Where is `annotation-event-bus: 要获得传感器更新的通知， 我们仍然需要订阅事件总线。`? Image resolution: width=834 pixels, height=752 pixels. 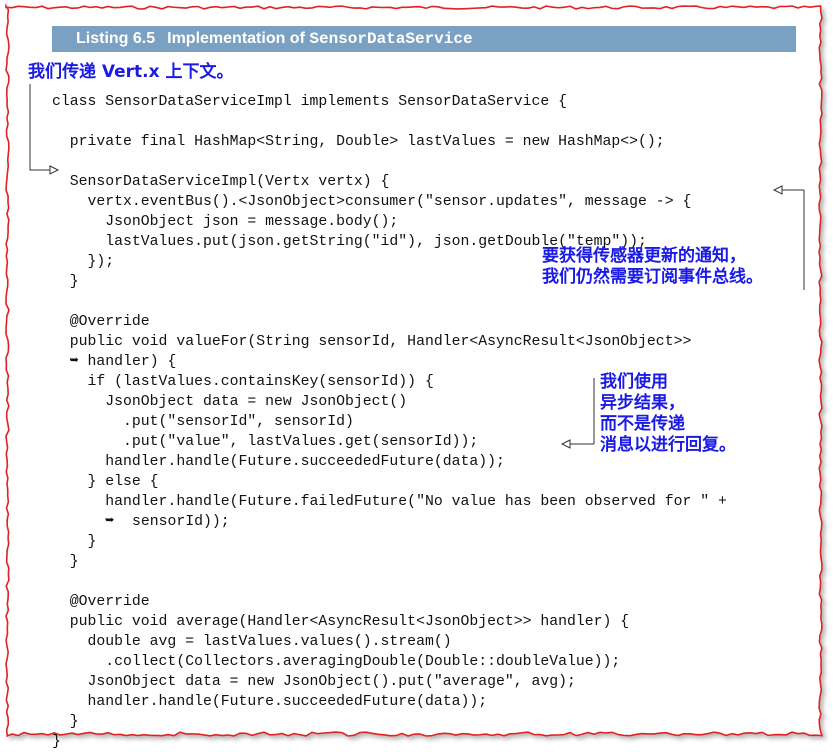
annotation-event-bus: 要获得传感器更新的通知， 我们仍然需要订阅事件总线。 is located at coordinates (652, 267).